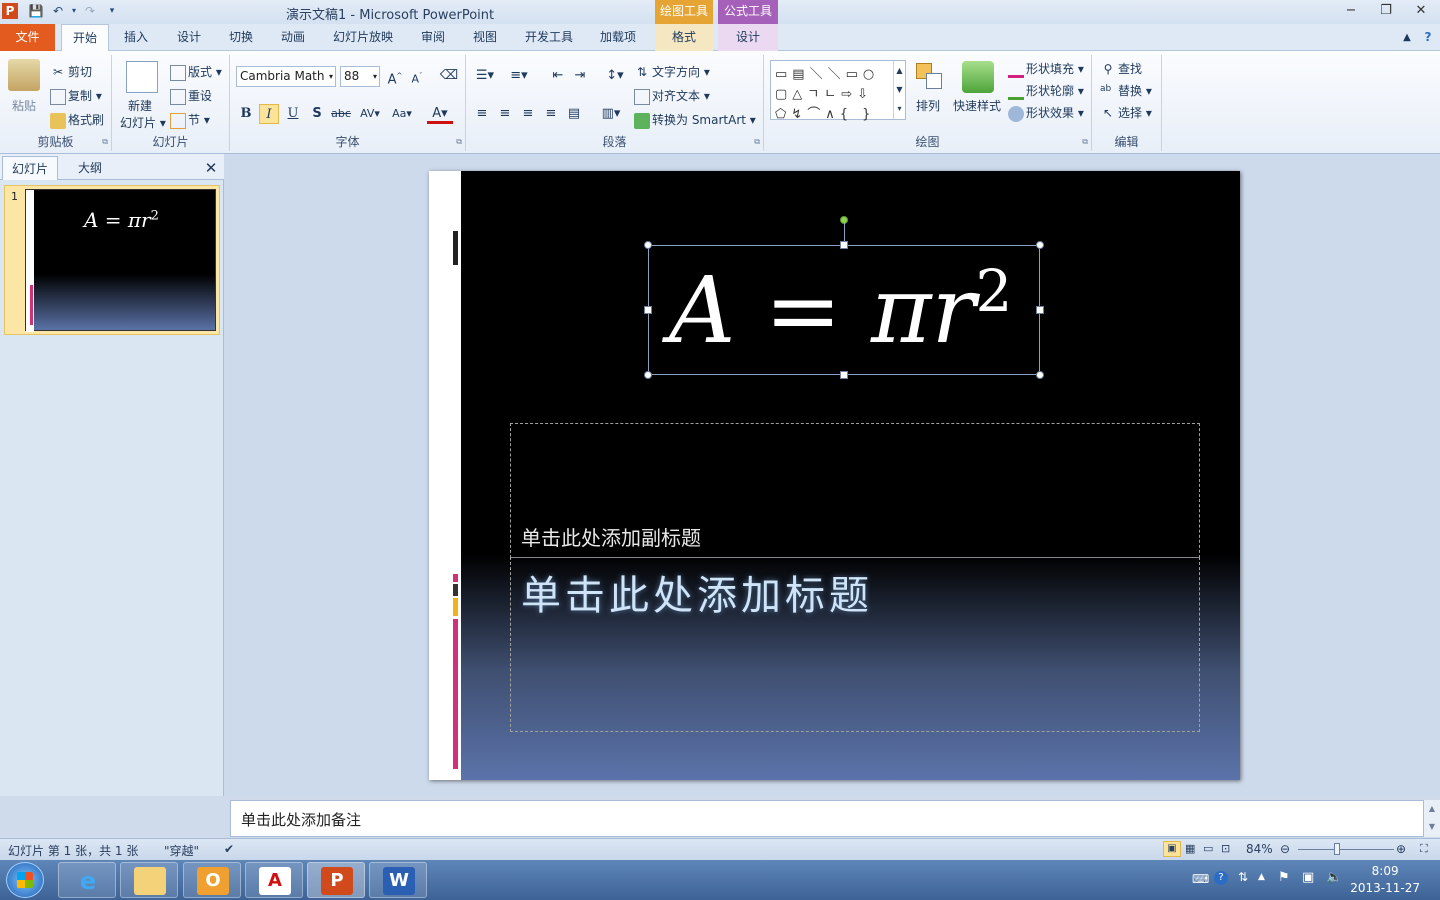  Describe the element at coordinates (191, 96) in the screenshot. I see `reset-button: 重设` at that location.